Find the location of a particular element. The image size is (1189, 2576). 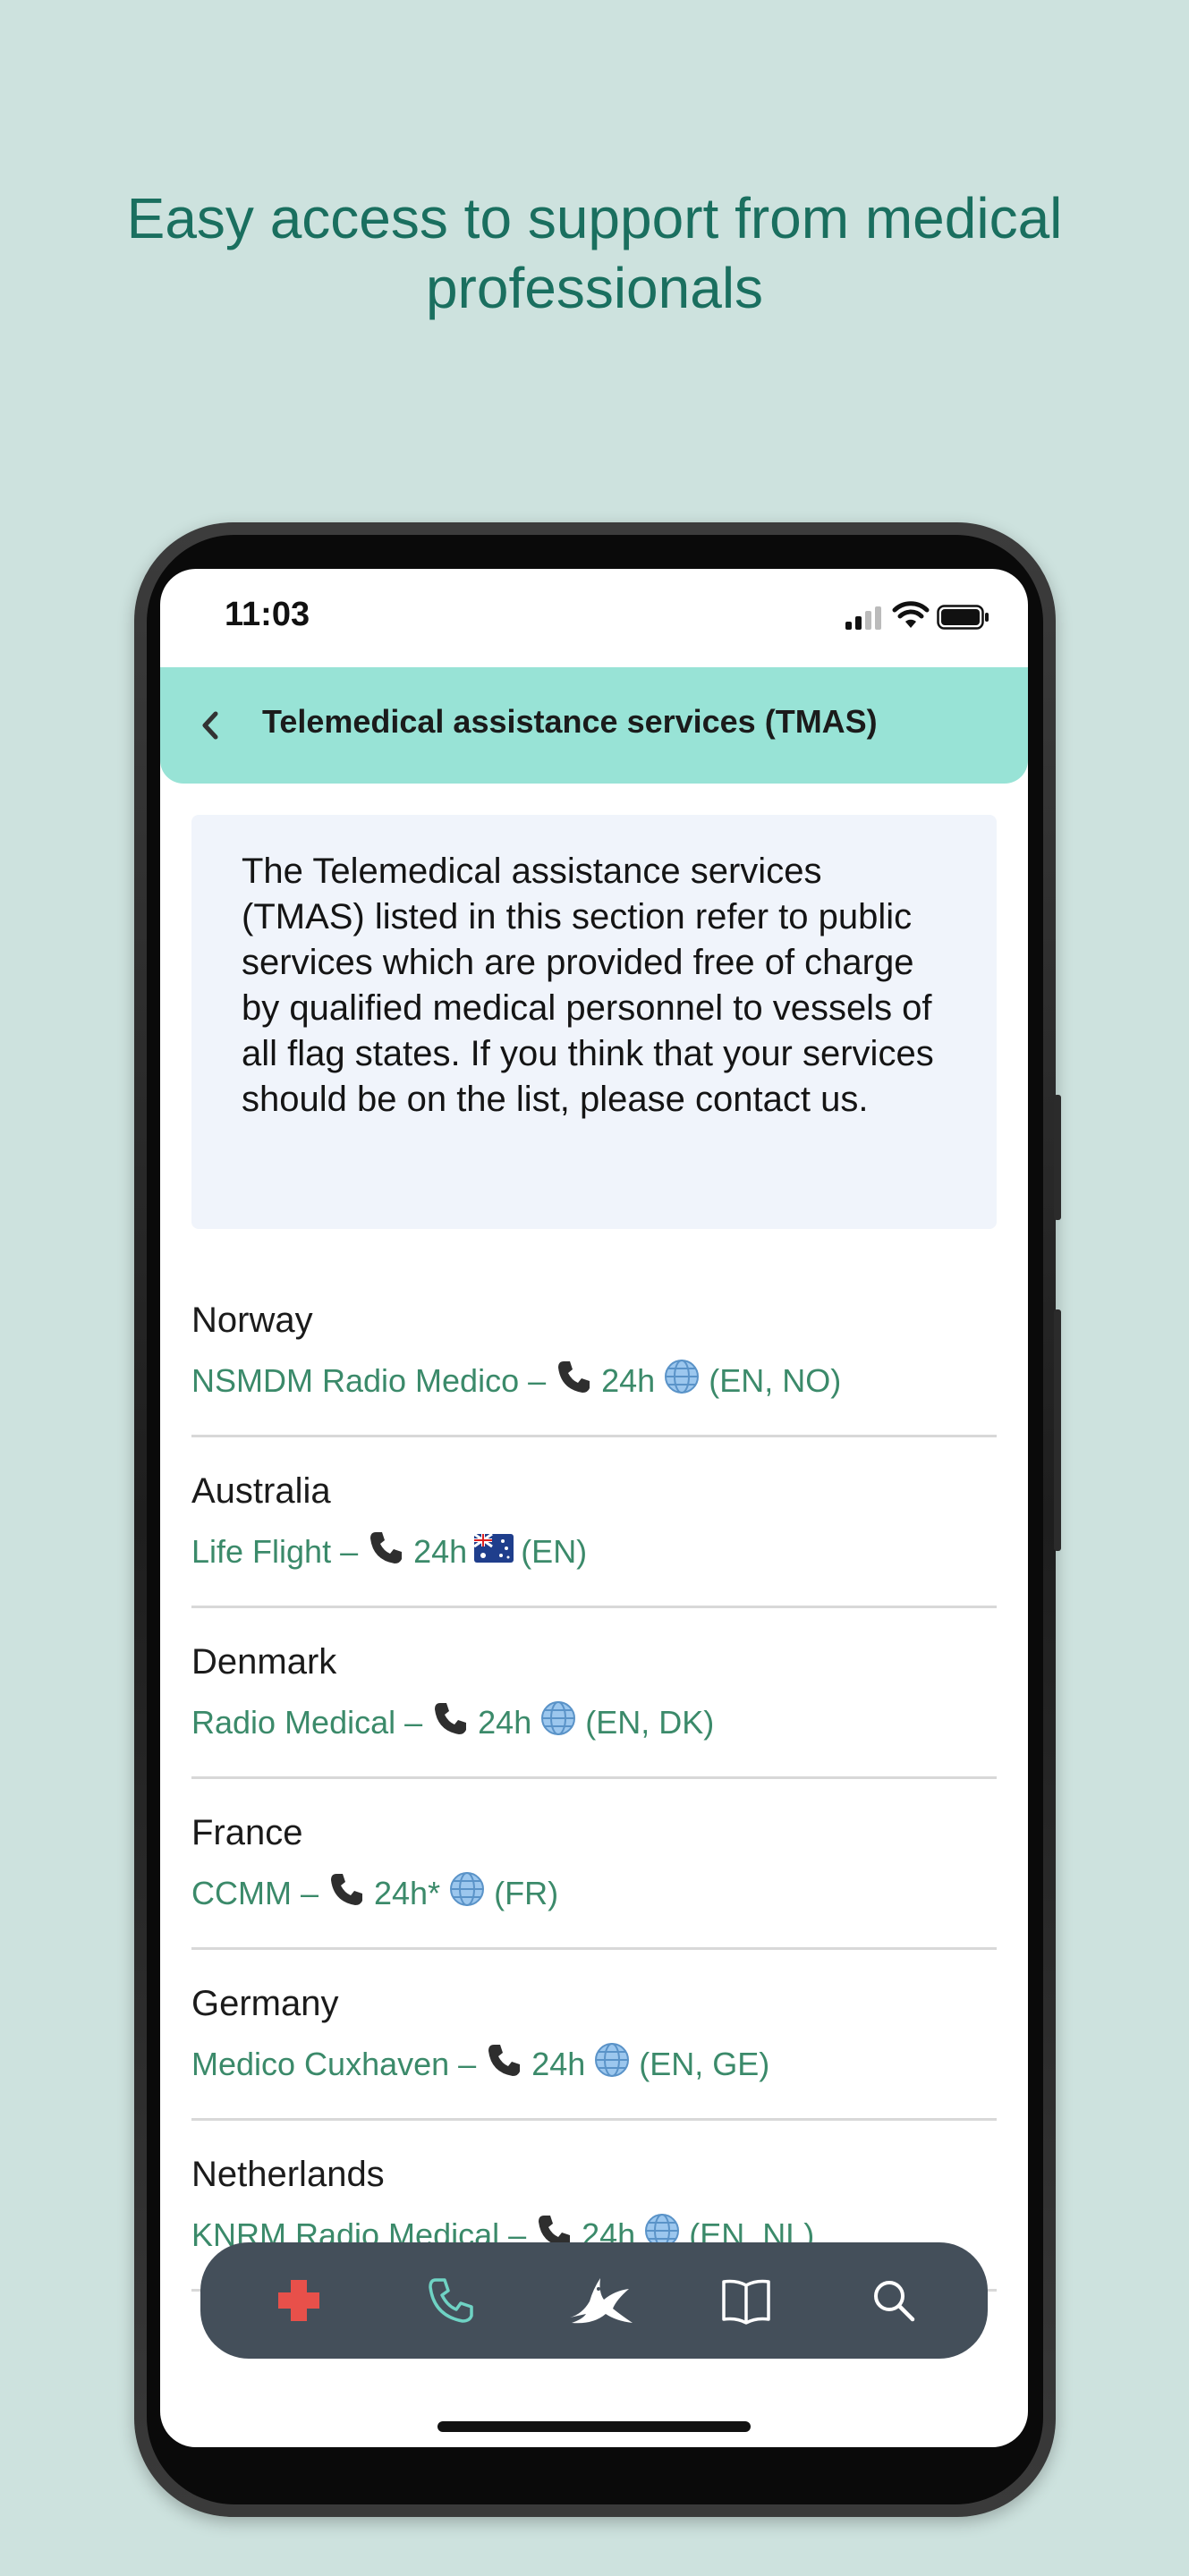

service-line: Radio Medical – 24h (EN, DK) is located at coordinates (452, 1722).